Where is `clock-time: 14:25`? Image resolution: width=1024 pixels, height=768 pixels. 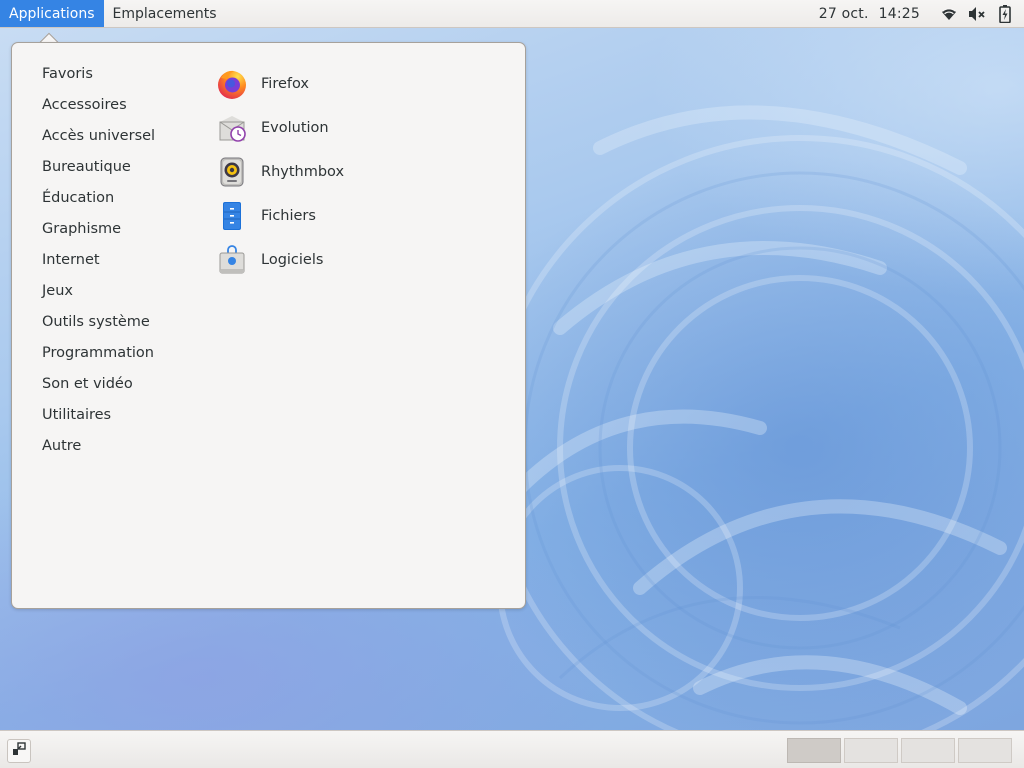
clock-time: 14:25 is located at coordinates (899, 13).